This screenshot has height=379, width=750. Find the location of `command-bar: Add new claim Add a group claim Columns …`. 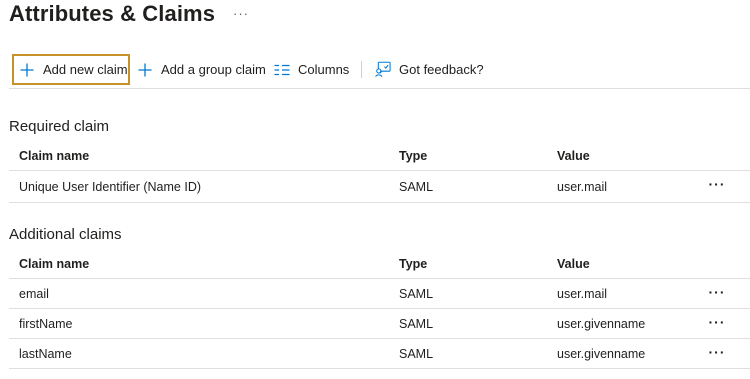

command-bar: Add new claim Add a group claim Columns … is located at coordinates (377, 69).